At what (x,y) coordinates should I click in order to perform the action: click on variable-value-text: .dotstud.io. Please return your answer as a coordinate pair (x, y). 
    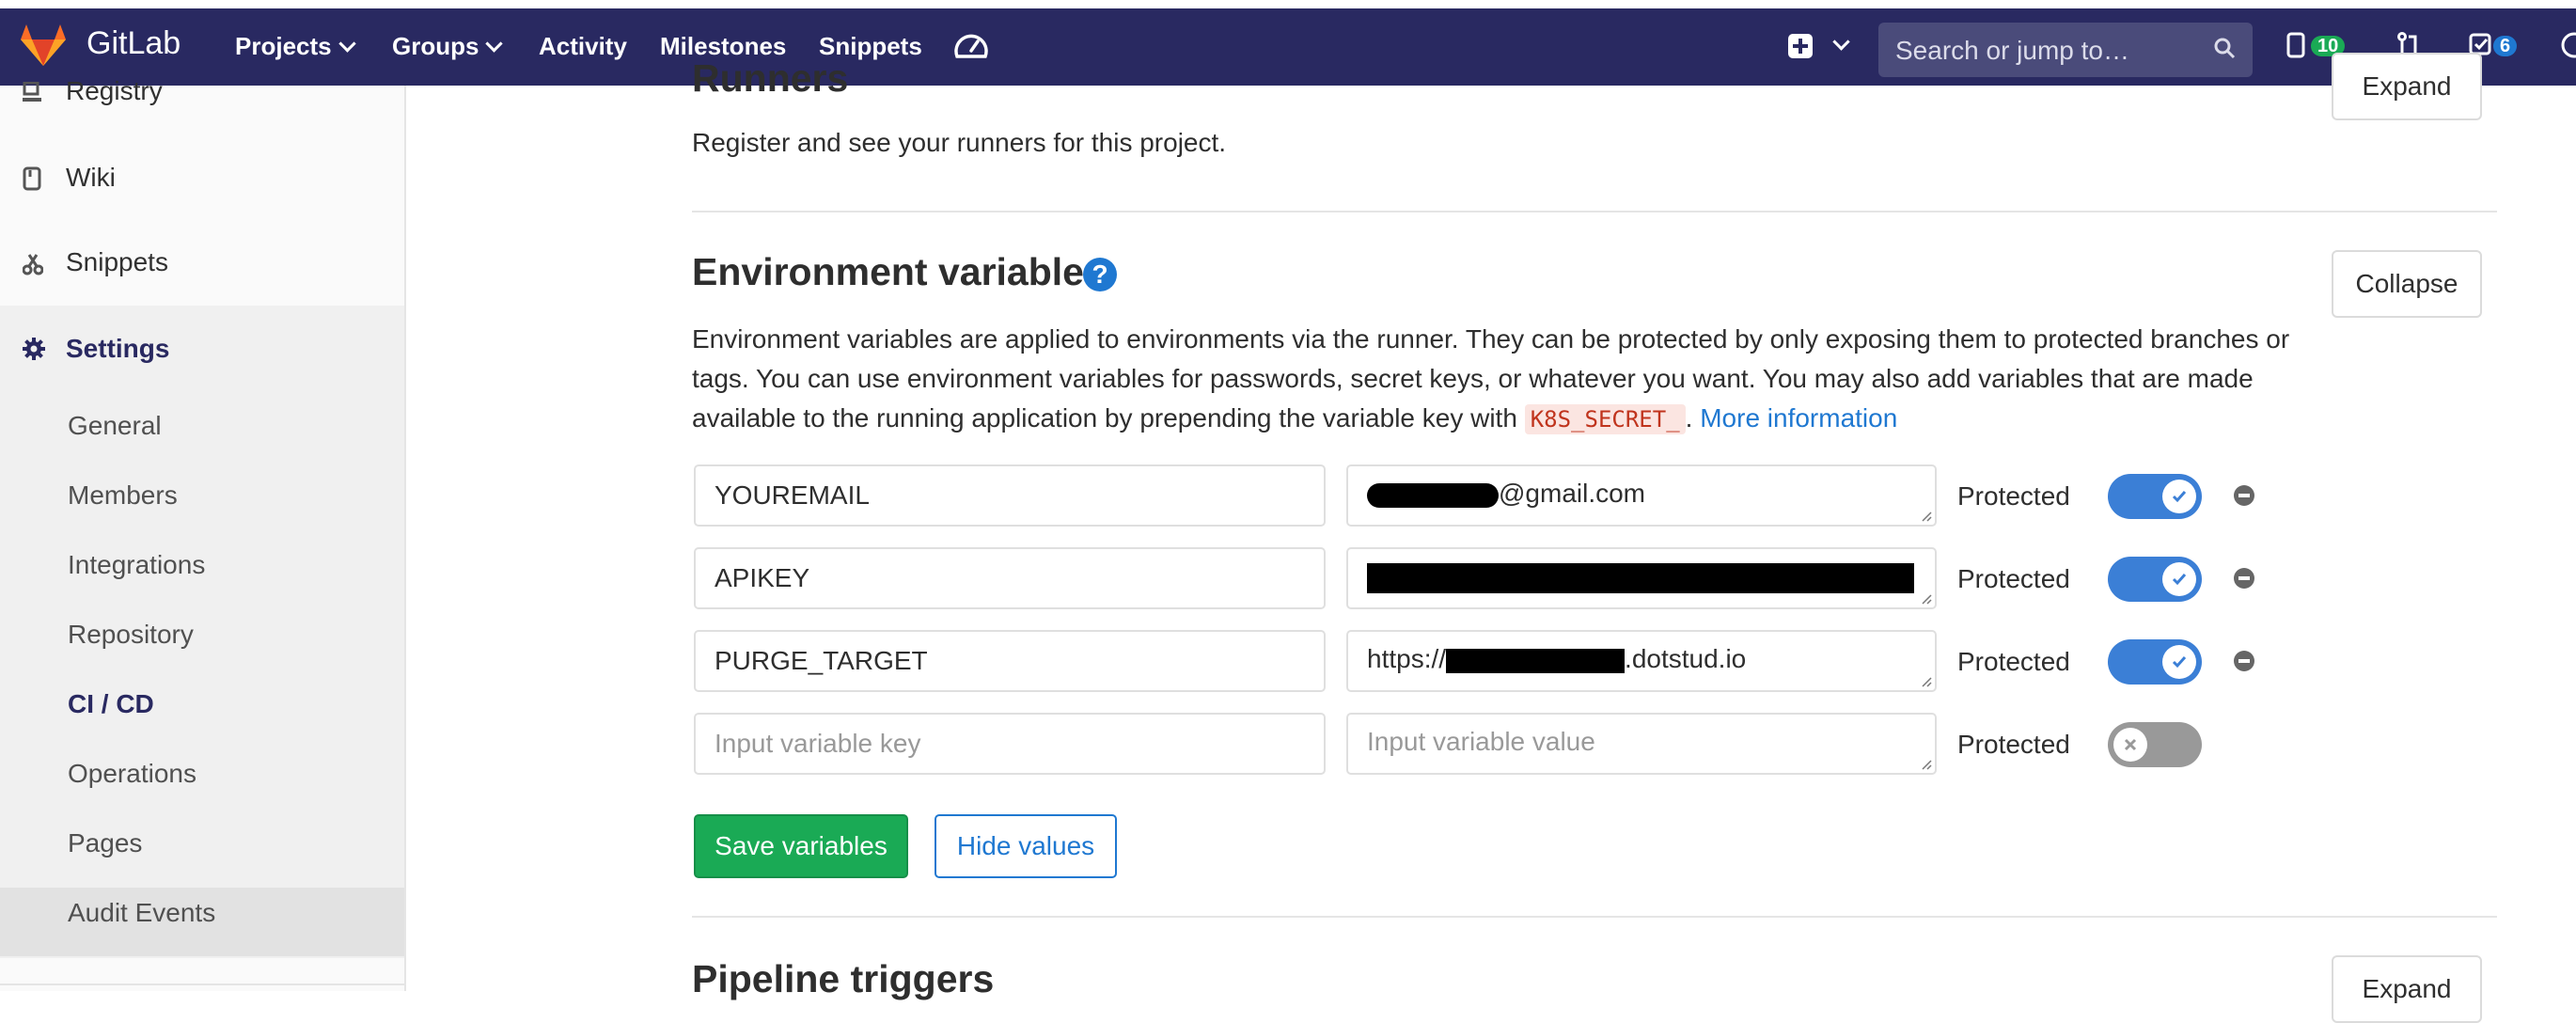
    Looking at the image, I should click on (1686, 658).